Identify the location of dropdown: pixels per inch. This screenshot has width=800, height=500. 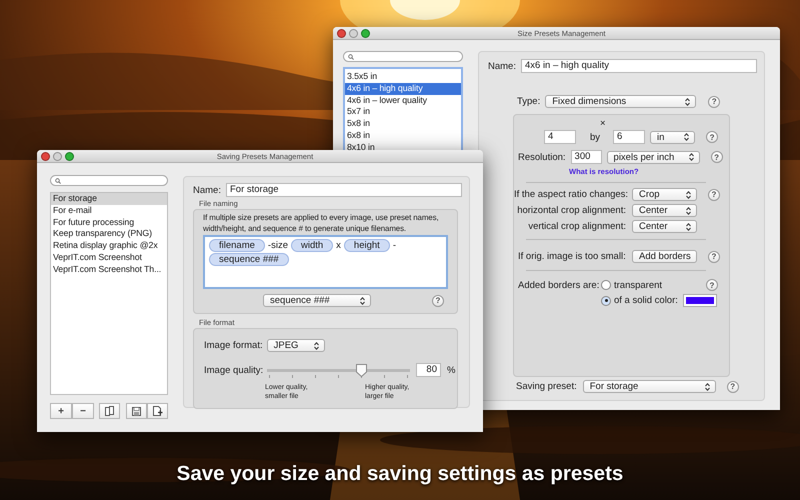
(653, 157).